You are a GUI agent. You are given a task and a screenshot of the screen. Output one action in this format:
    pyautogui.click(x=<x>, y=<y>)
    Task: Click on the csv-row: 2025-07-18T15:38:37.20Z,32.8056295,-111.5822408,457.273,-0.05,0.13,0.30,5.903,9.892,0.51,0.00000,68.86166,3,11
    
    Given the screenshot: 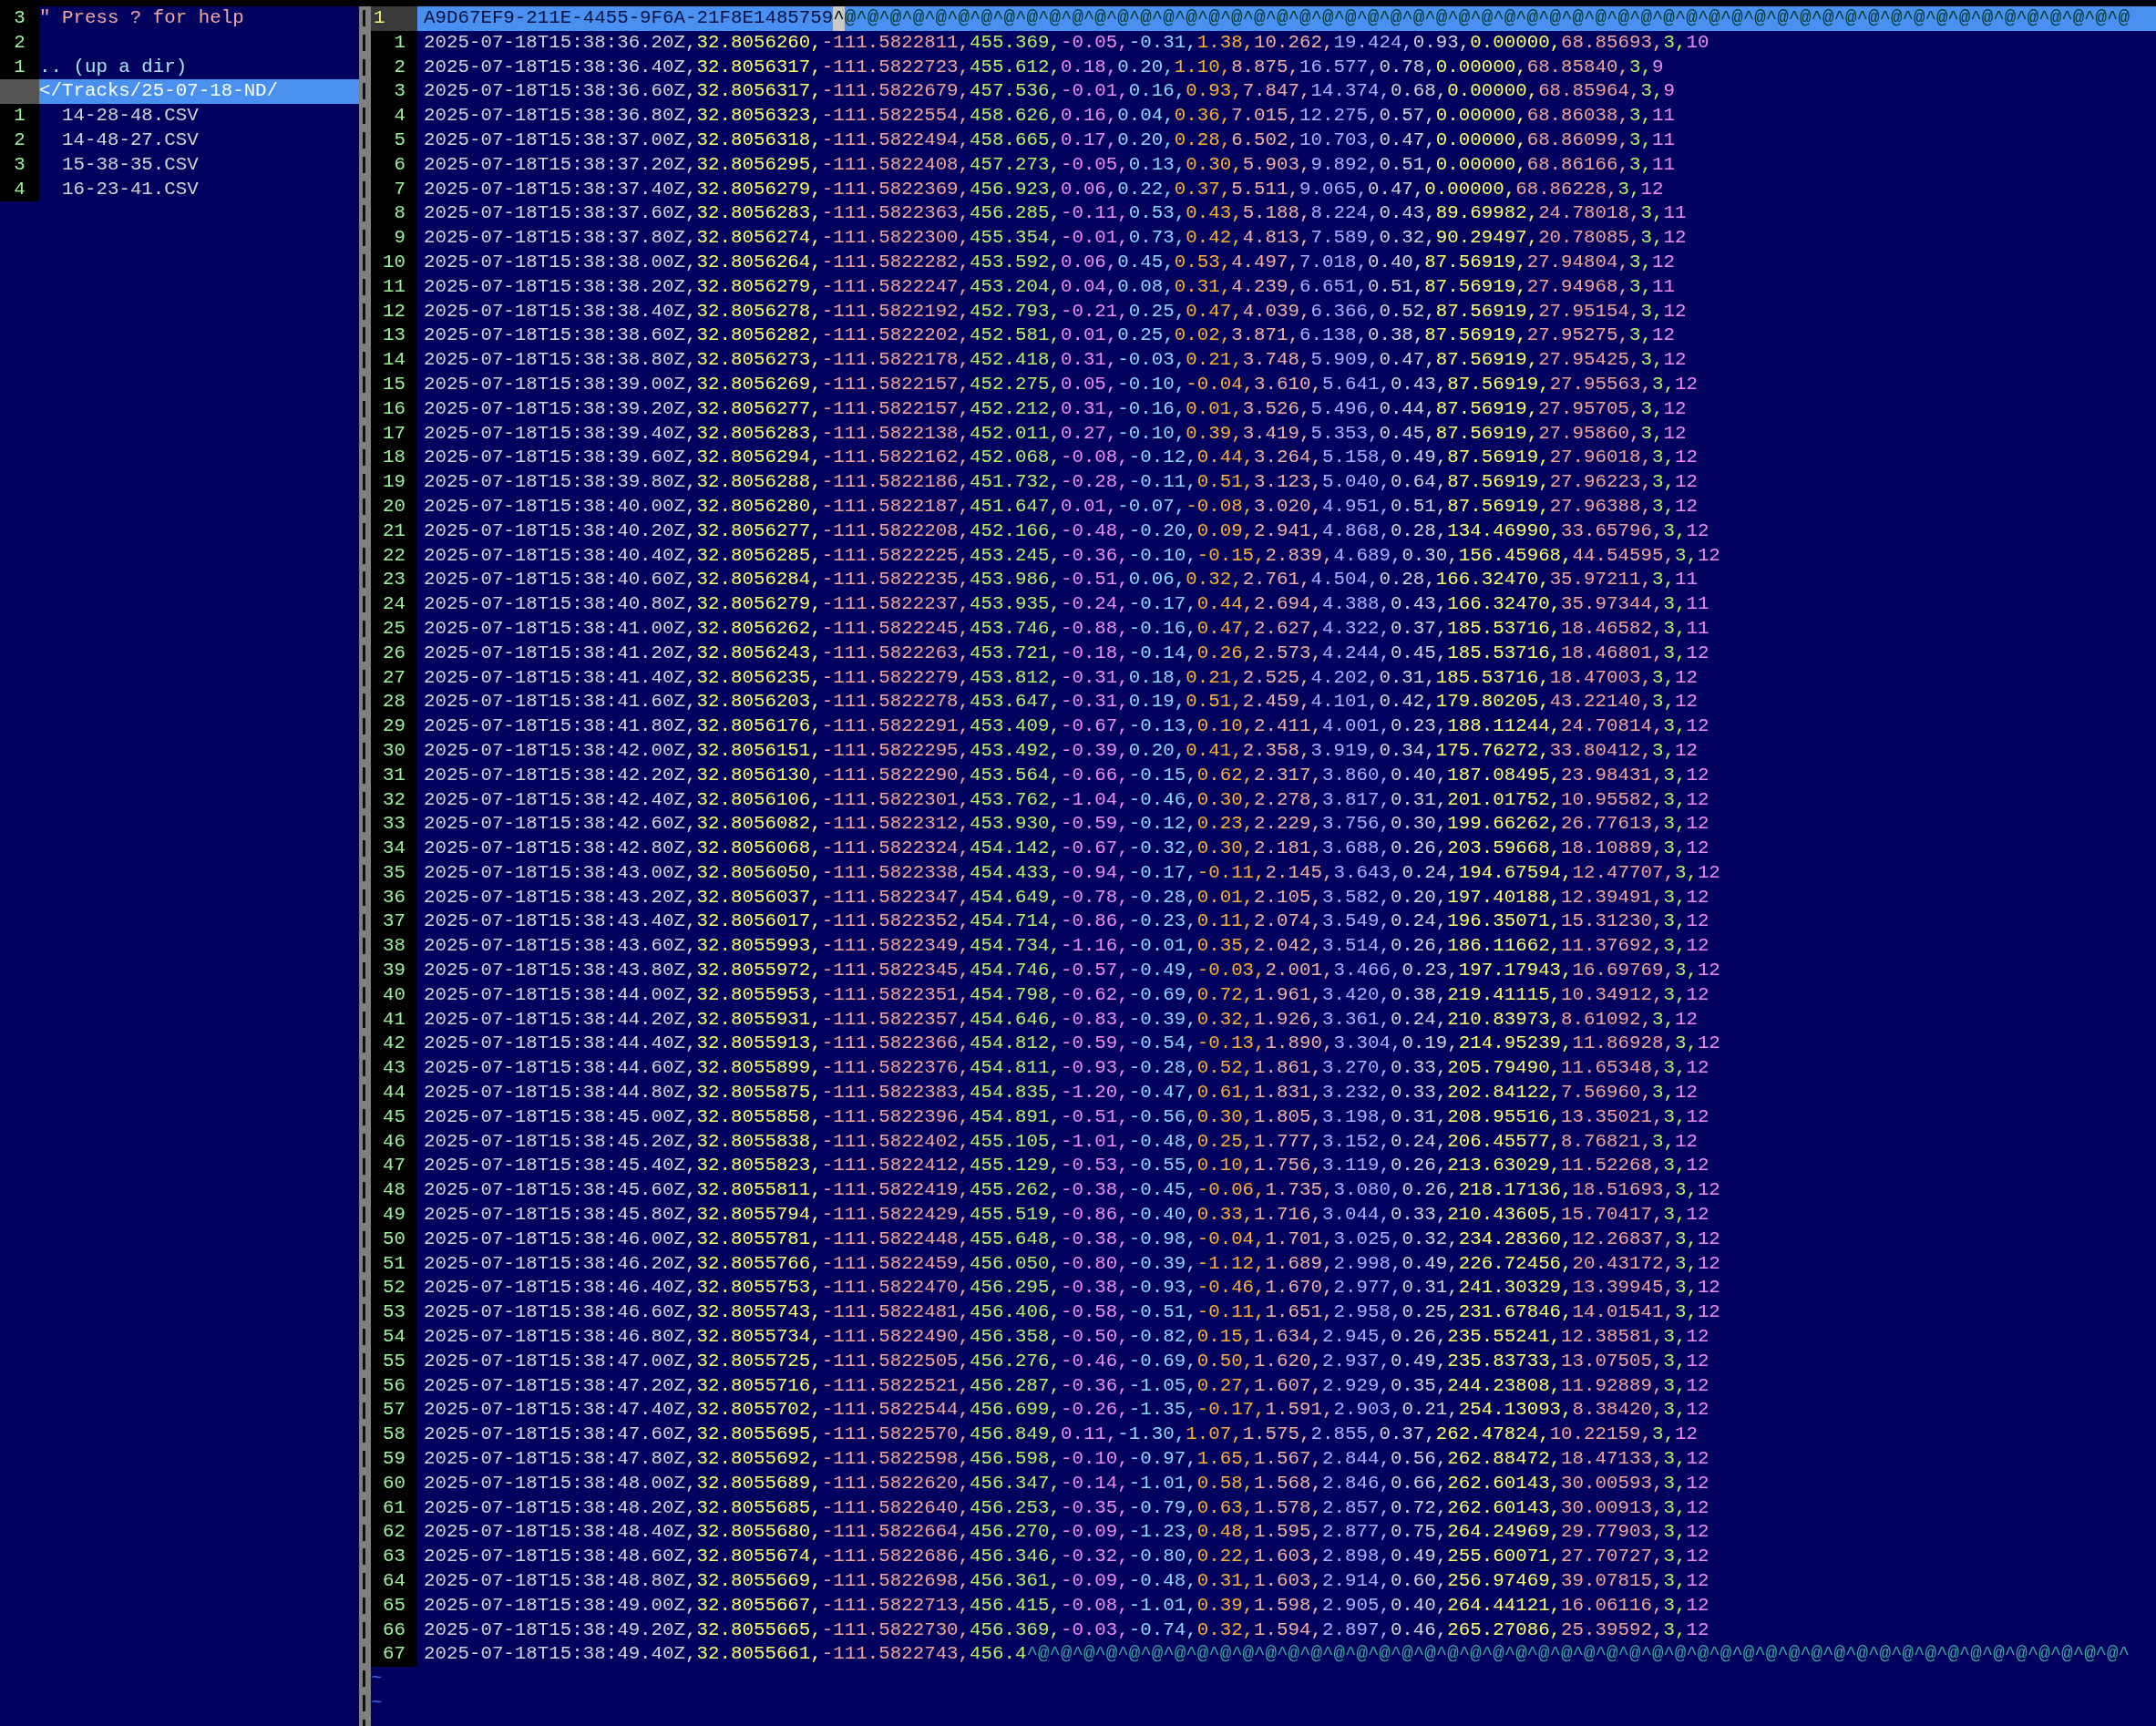 What is the action you would take?
    pyautogui.click(x=1049, y=164)
    